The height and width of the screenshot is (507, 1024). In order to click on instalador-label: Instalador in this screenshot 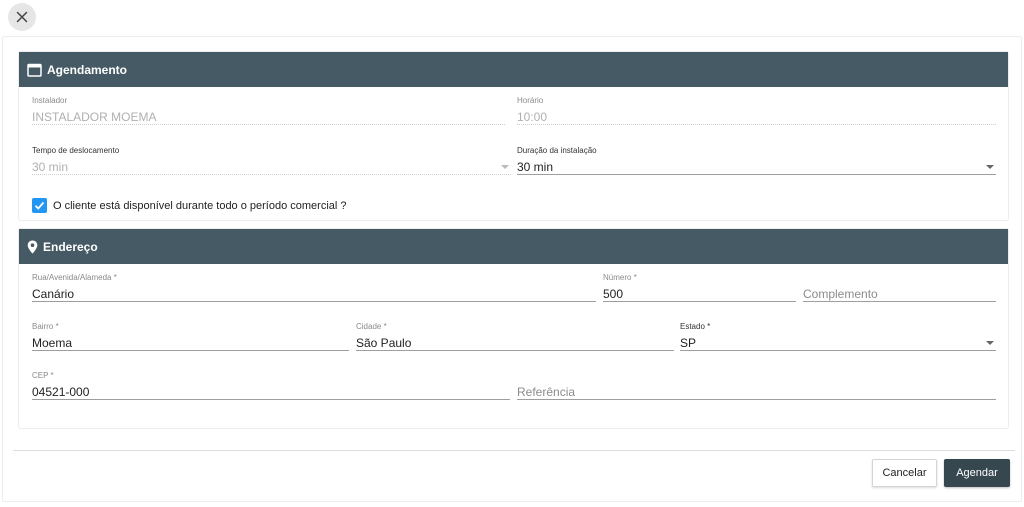, I will do `click(50, 100)`.